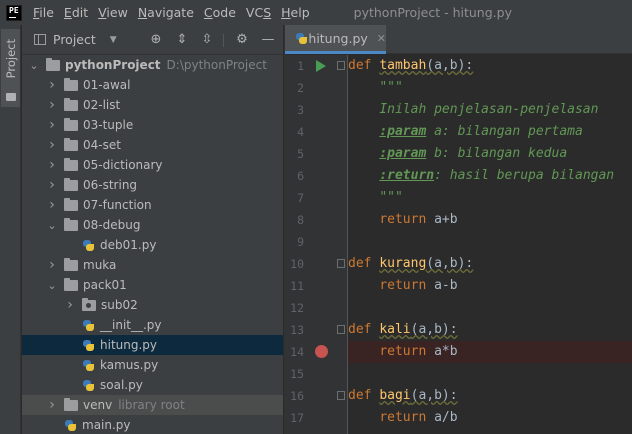  What do you see at coordinates (152, 105) in the screenshot?
I see `tree-item-02-list: › 02-list` at bounding box center [152, 105].